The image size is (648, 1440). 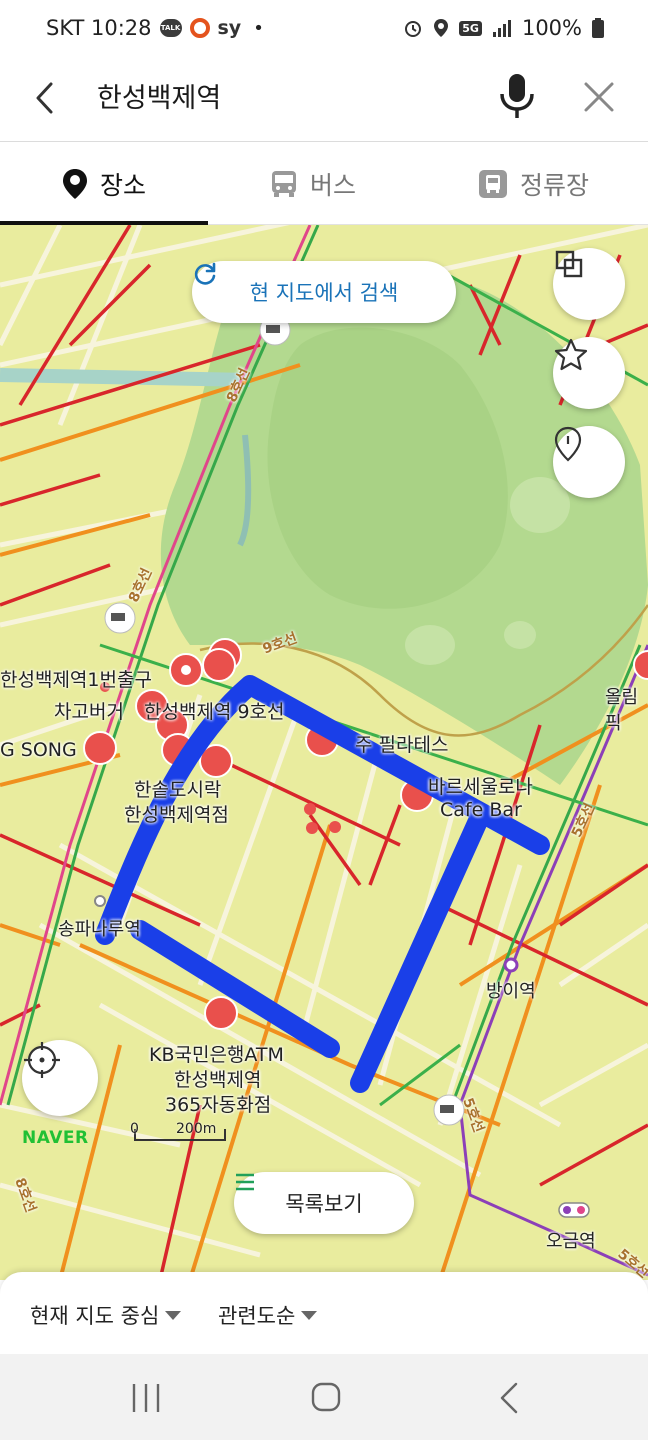 What do you see at coordinates (470, 28) in the screenshot?
I see `network-type-badge: 5G` at bounding box center [470, 28].